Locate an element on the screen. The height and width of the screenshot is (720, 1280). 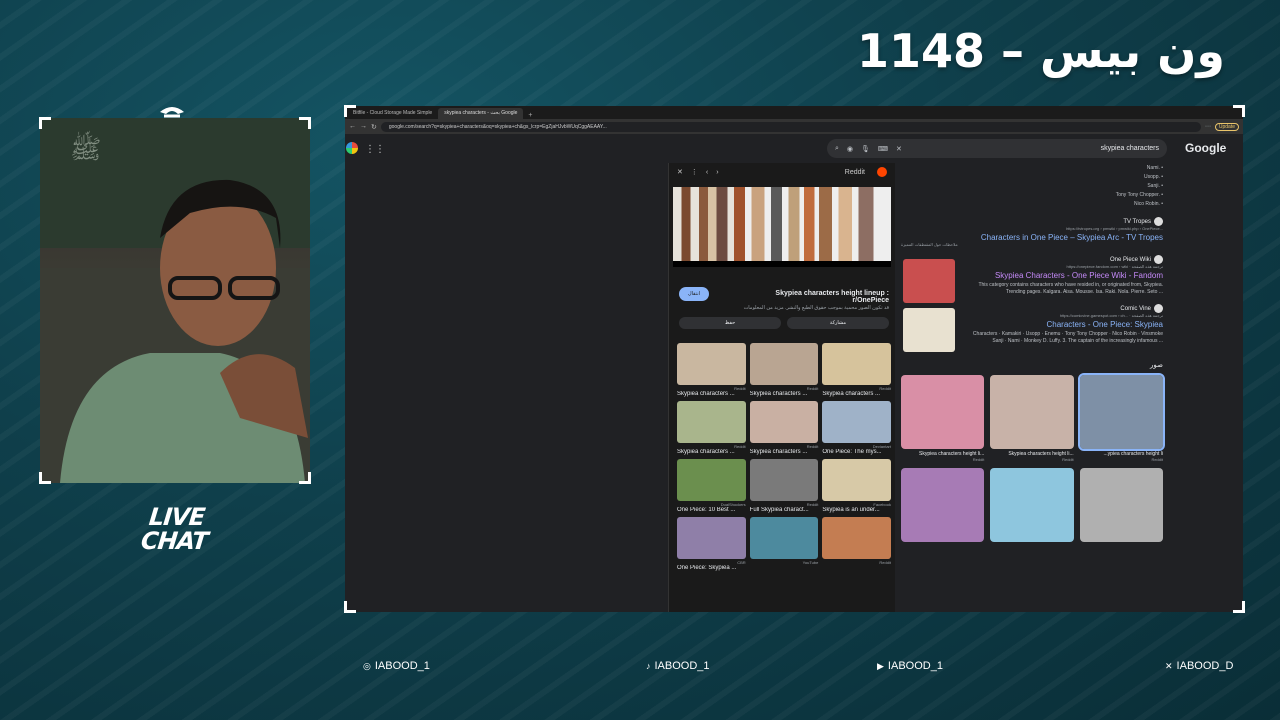
tab-google-search: skypiea characters - بحث Google is located at coordinates (481, 113).